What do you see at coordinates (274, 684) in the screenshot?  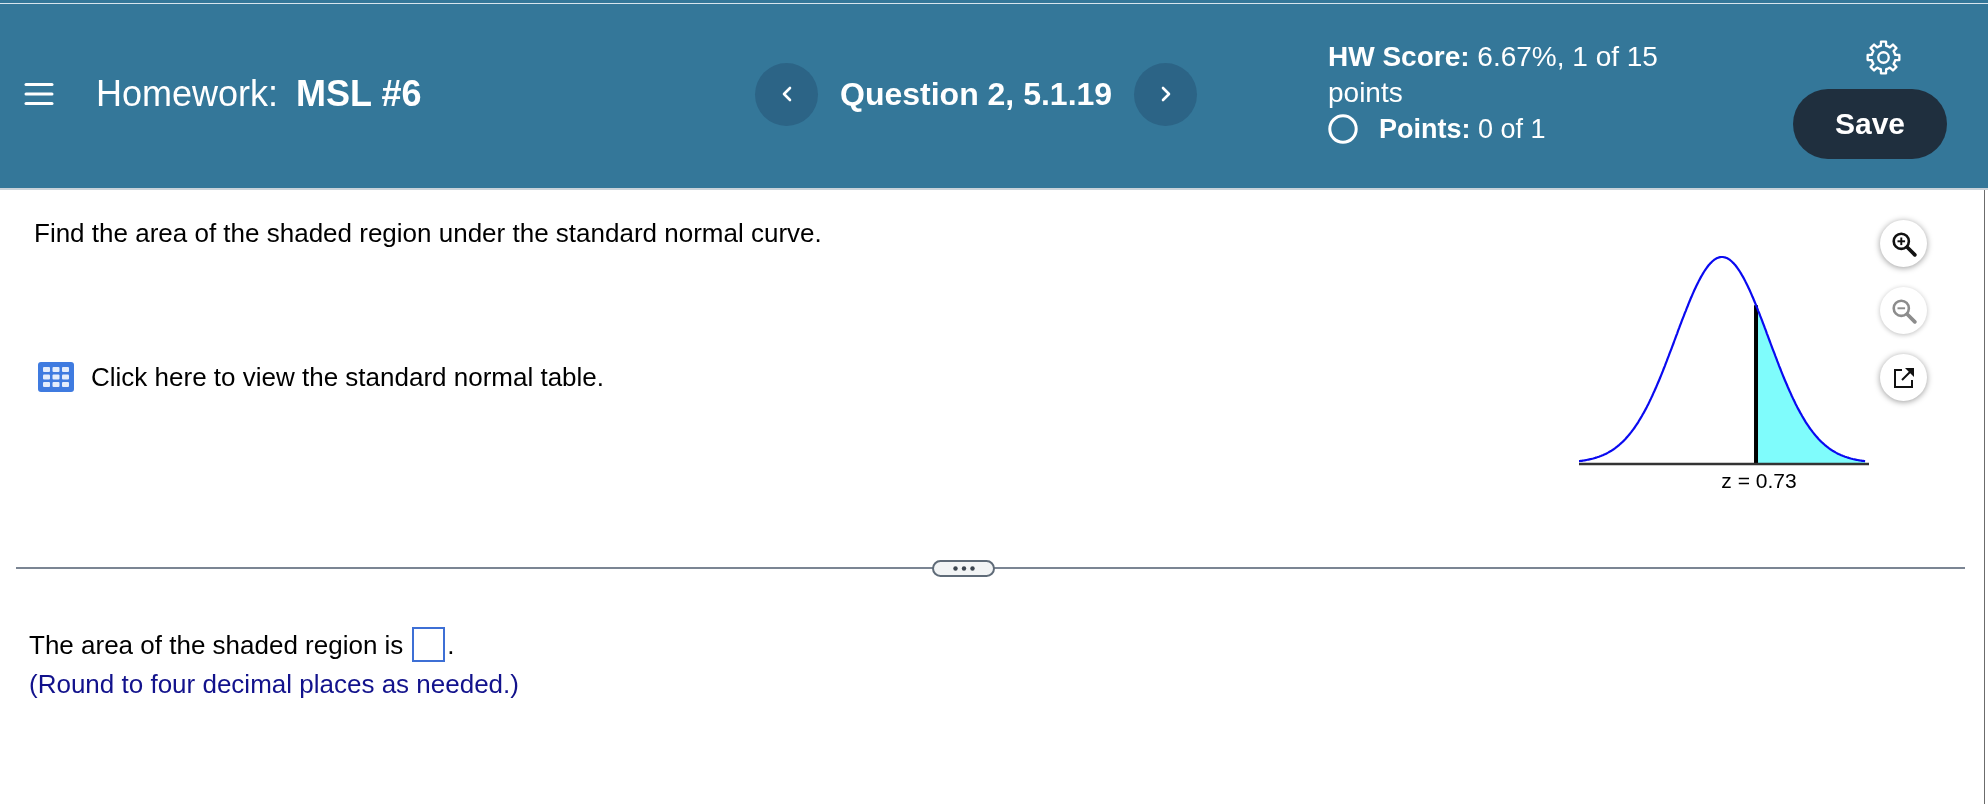 I see `rounding-hint: (Round to four decimal places as needed.)` at bounding box center [274, 684].